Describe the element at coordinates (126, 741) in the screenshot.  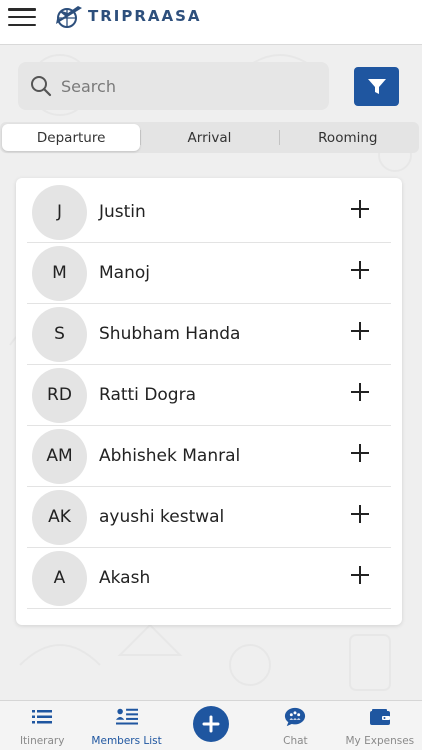
I see `nav-label: Members List` at that location.